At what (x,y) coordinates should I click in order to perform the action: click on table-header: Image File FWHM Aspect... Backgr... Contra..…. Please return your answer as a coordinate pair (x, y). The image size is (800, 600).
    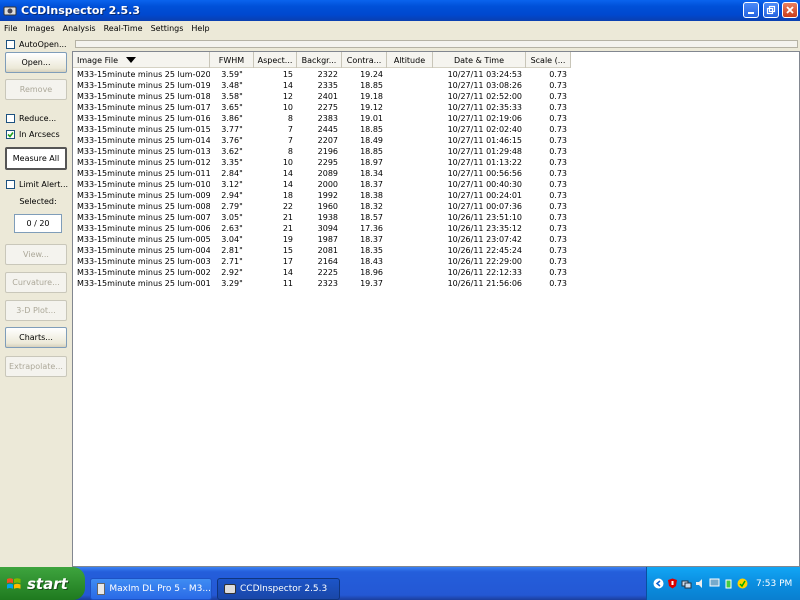
    Looking at the image, I should click on (322, 60).